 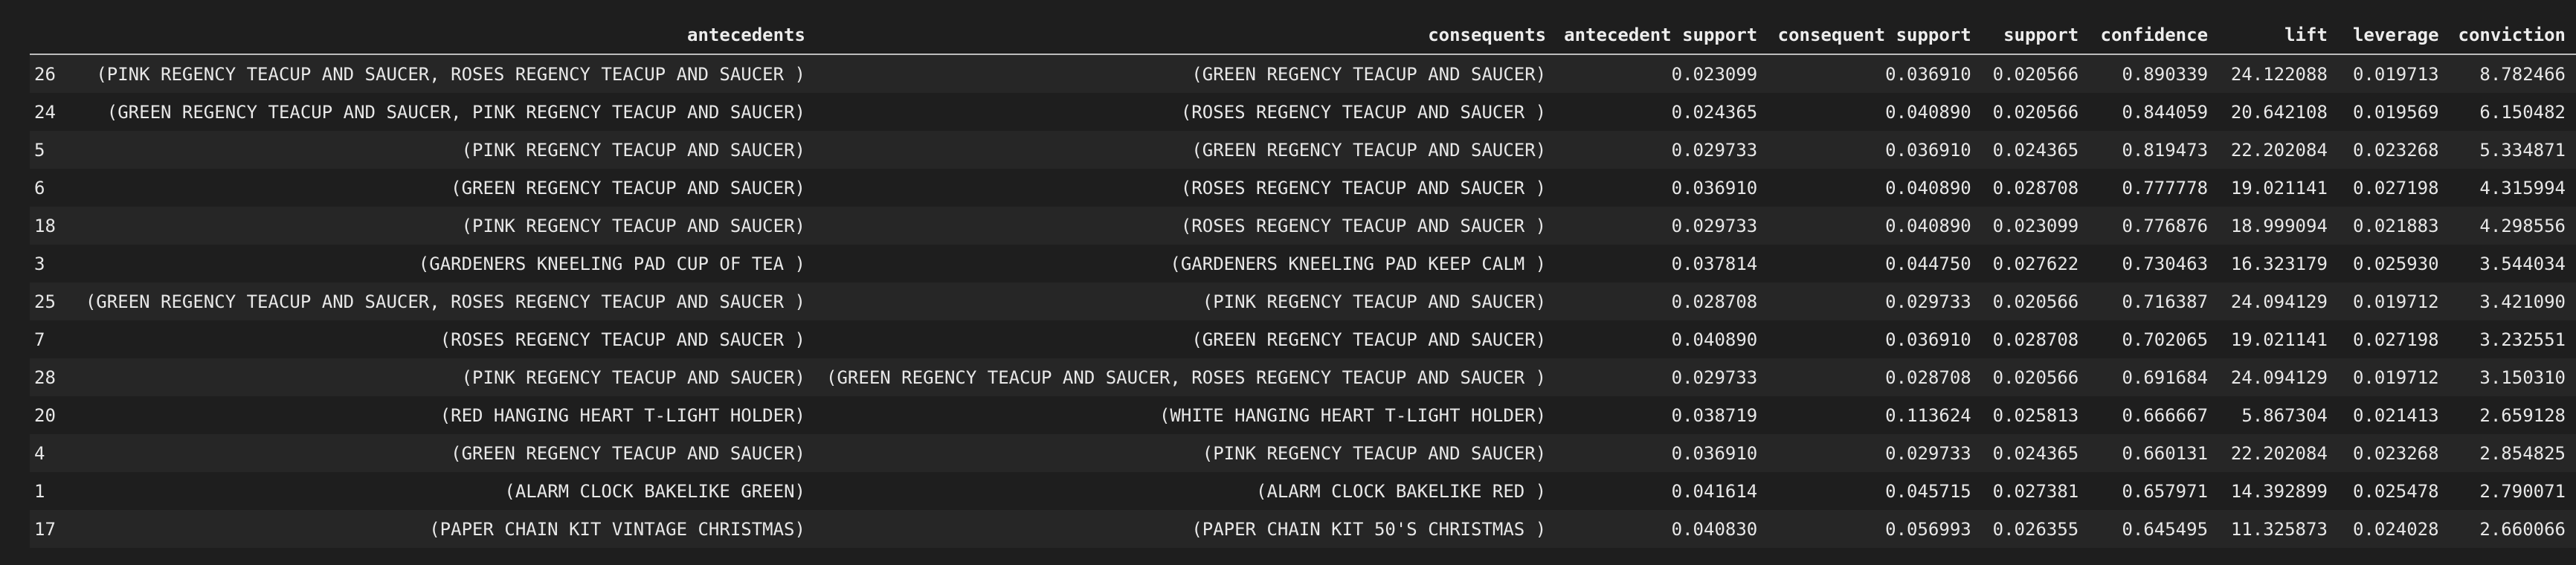 What do you see at coordinates (2154, 226) in the screenshot?
I see `cell-confidence: 0.776876` at bounding box center [2154, 226].